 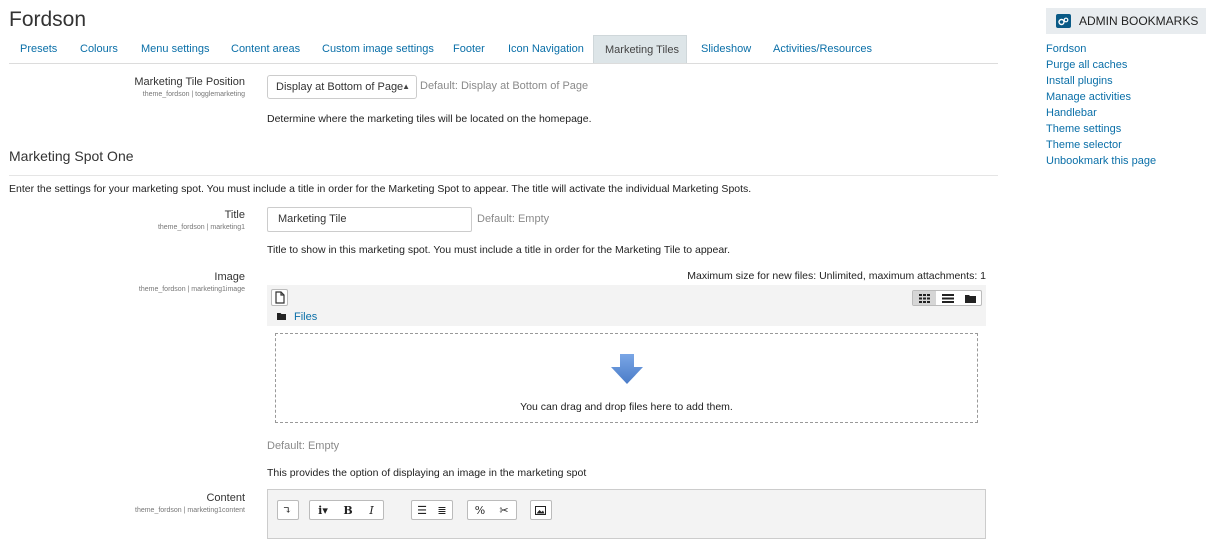 I want to click on admin-bookmarks-header: ADMIN BOOKMARKS, so click(x=1126, y=21).